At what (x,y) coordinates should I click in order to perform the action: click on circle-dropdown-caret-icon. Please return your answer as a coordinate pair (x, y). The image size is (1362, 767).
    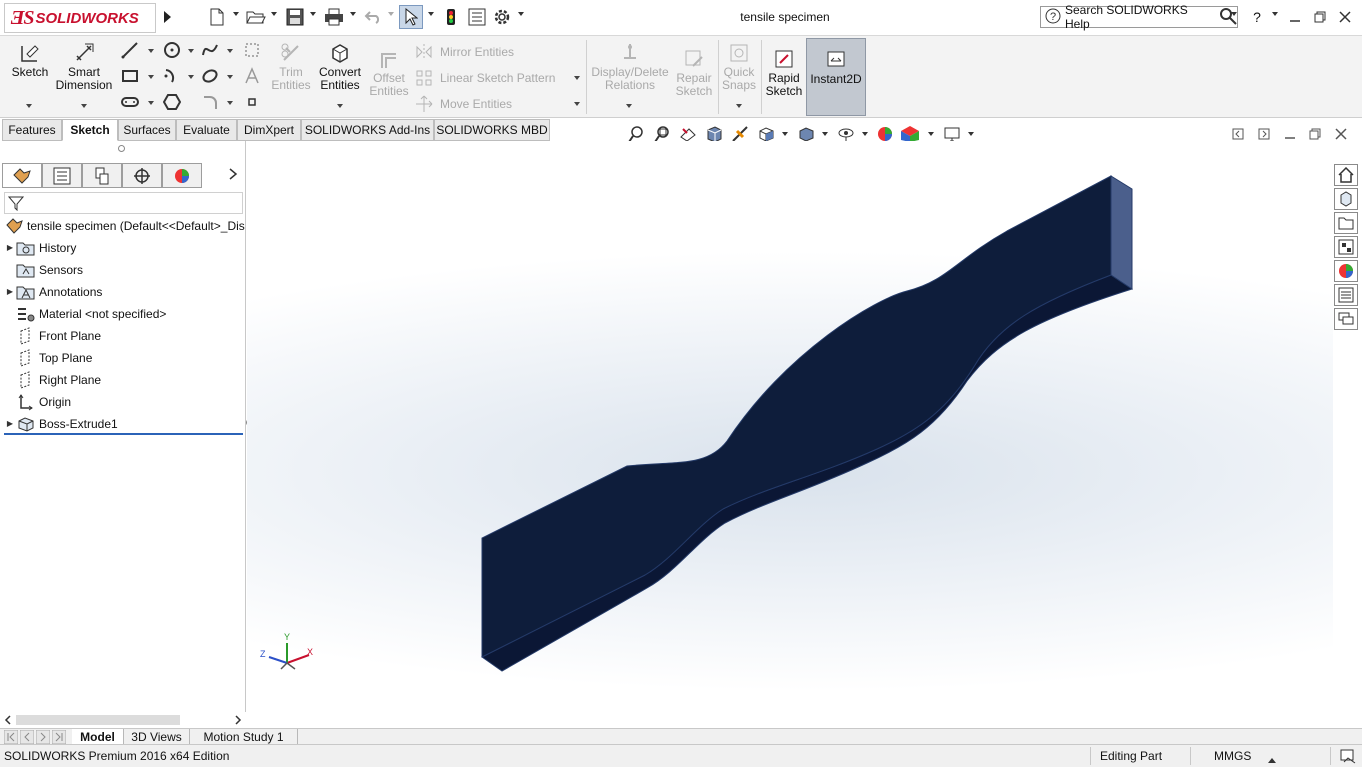
    Looking at the image, I should click on (191, 51).